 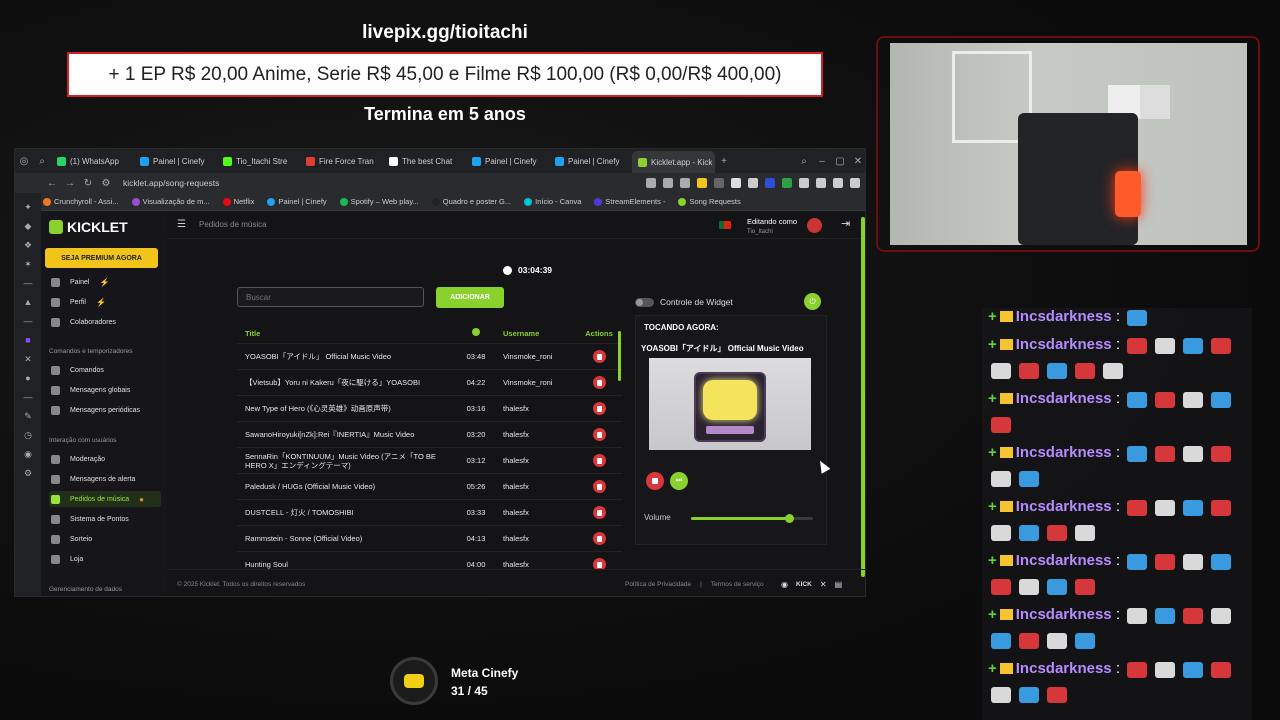 What do you see at coordinates (105, 302) in the screenshot?
I see `sidebar-item-perfil: Perfil ⚡` at bounding box center [105, 302].